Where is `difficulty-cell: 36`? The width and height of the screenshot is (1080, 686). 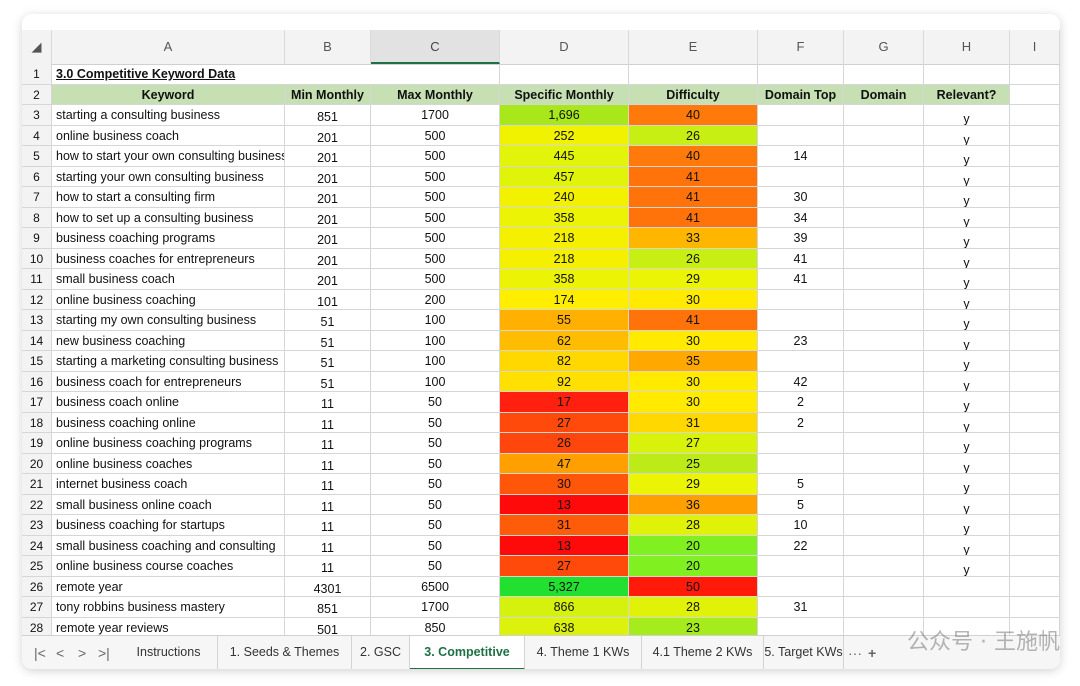
difficulty-cell: 36 is located at coordinates (693, 504).